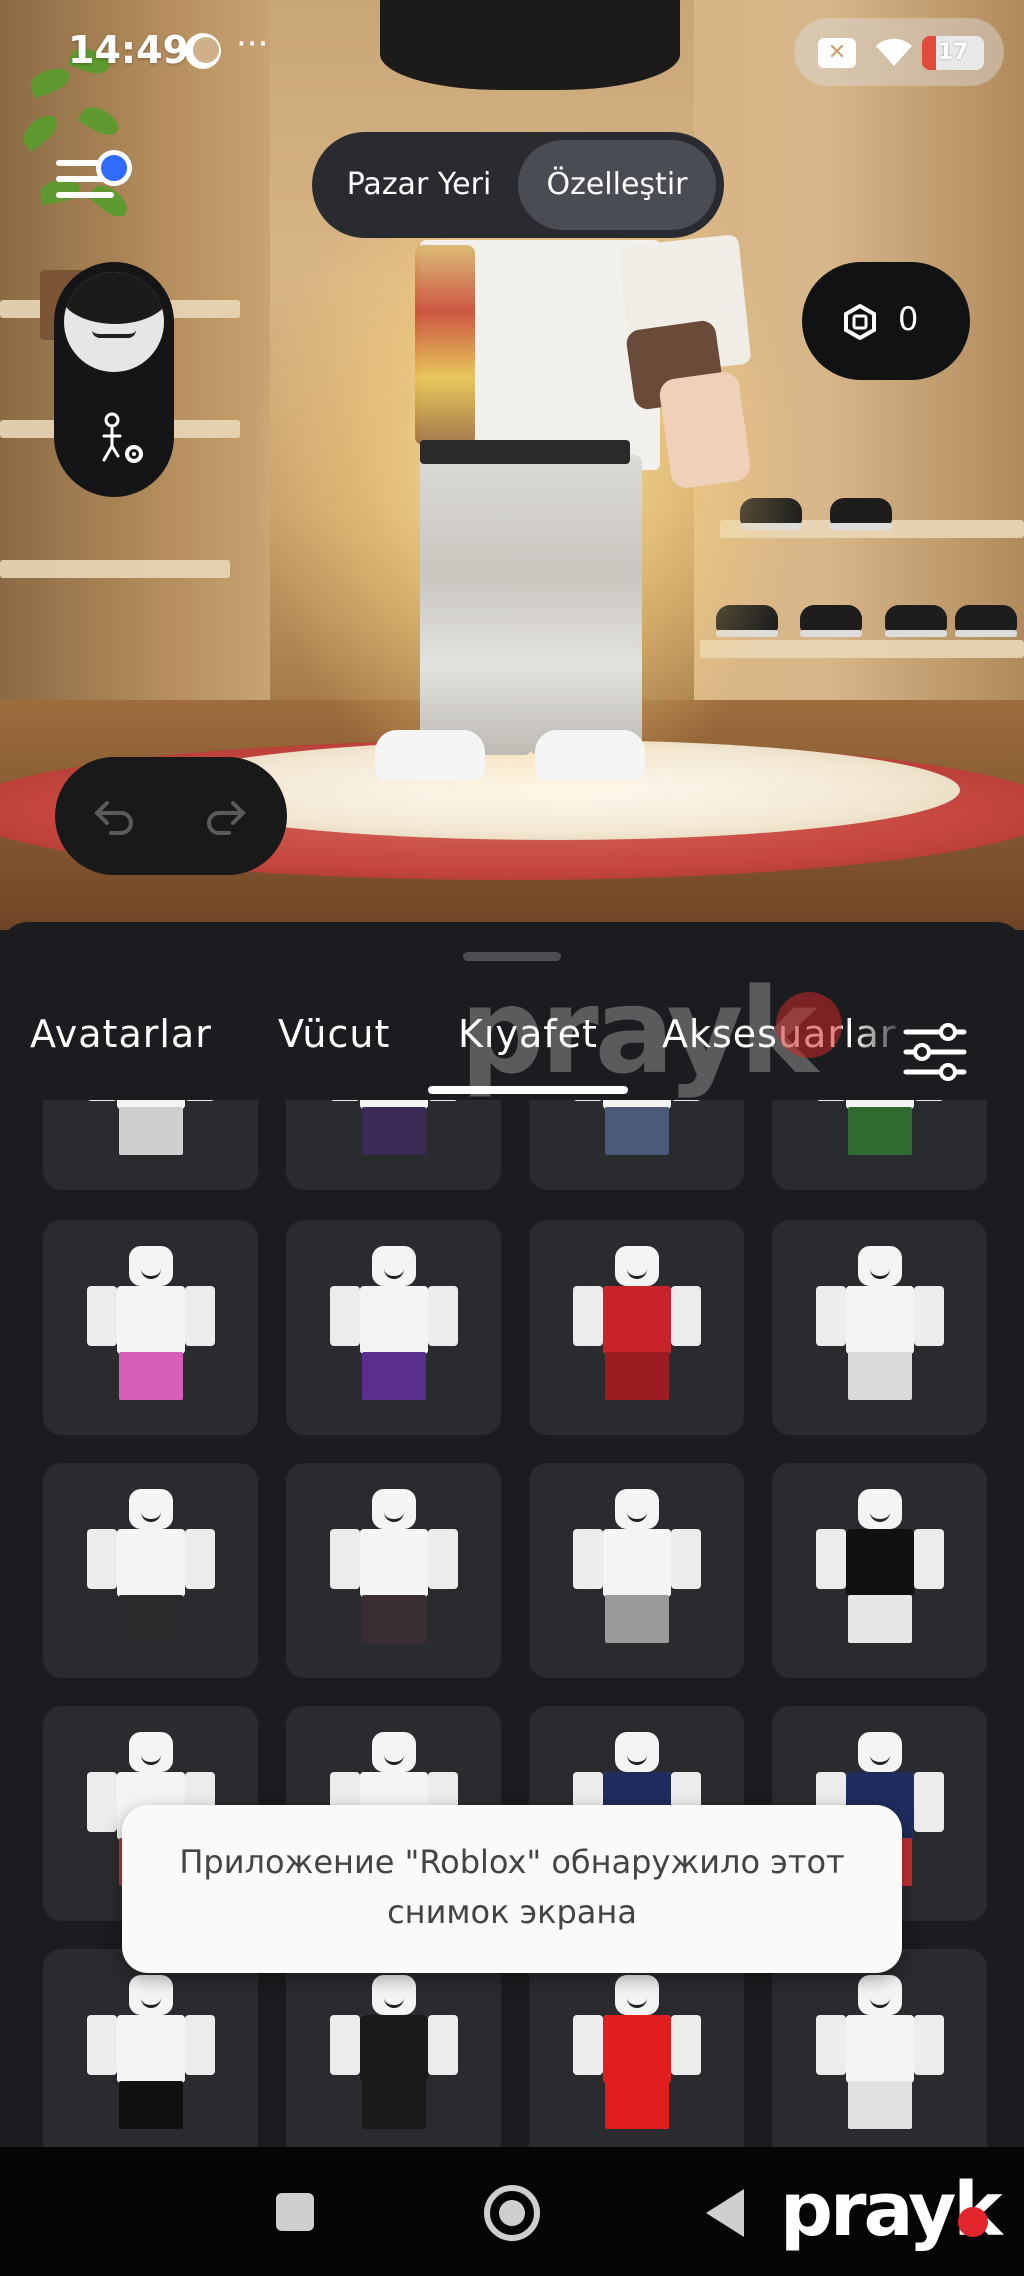 The height and width of the screenshot is (2276, 1024). What do you see at coordinates (809, 1025) in the screenshot?
I see `watermark-dot` at bounding box center [809, 1025].